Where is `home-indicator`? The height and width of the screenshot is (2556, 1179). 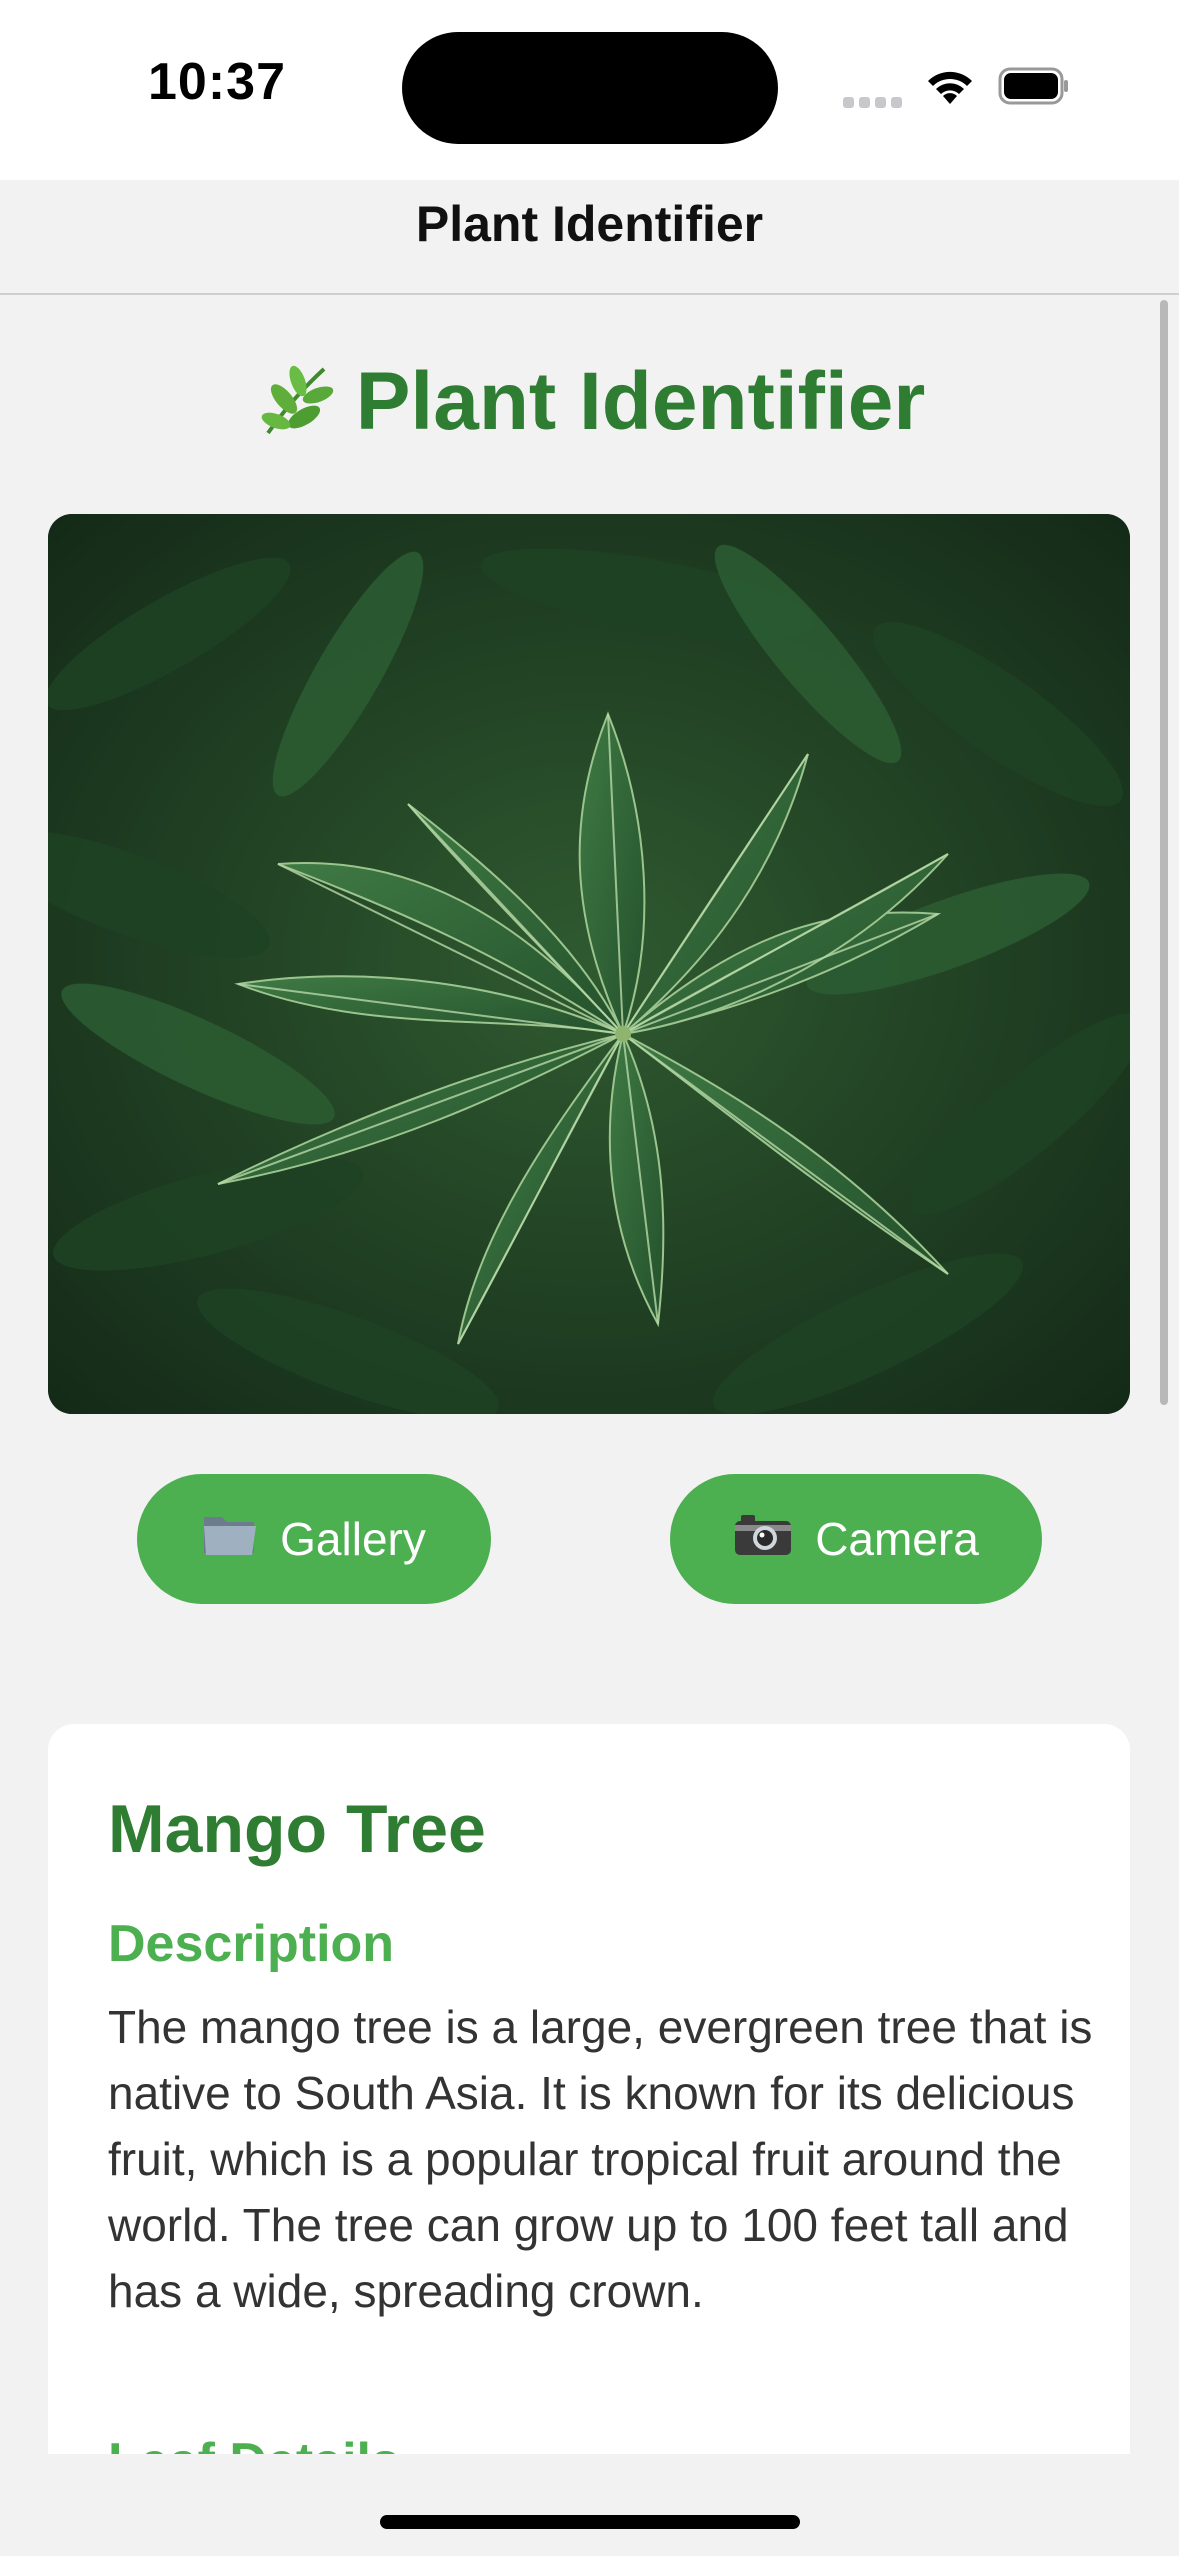
home-indicator is located at coordinates (590, 2522).